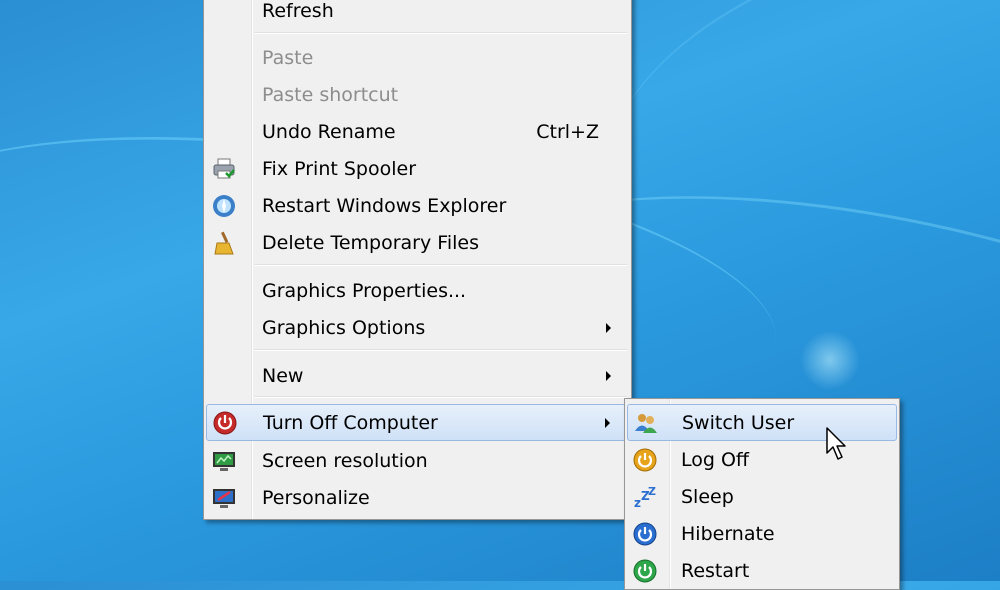  Describe the element at coordinates (316, 497) in the screenshot. I see `menu-item-label: Personalize` at that location.